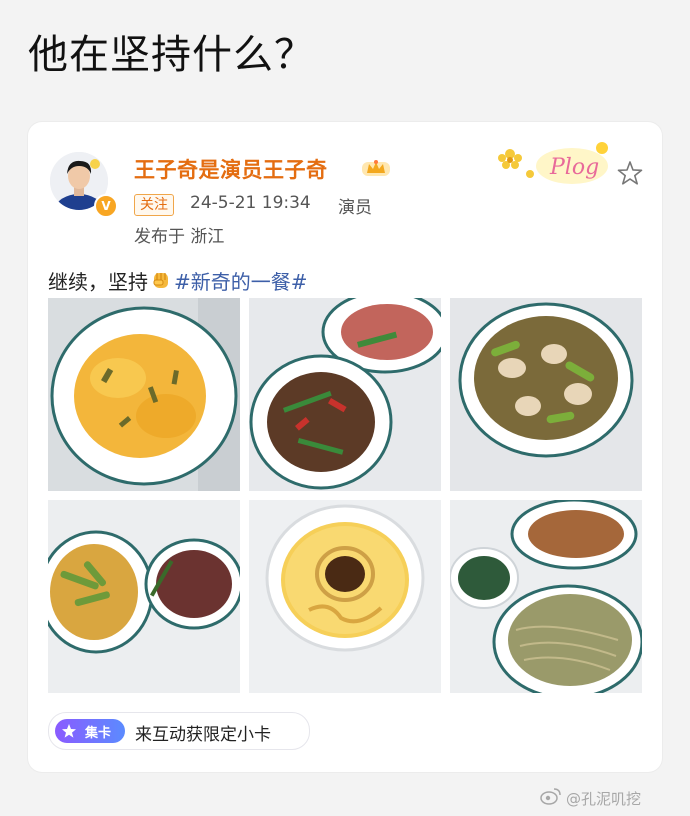 This screenshot has height=816, width=690. I want to click on watermark: @孔泥叽挖, so click(604, 799).